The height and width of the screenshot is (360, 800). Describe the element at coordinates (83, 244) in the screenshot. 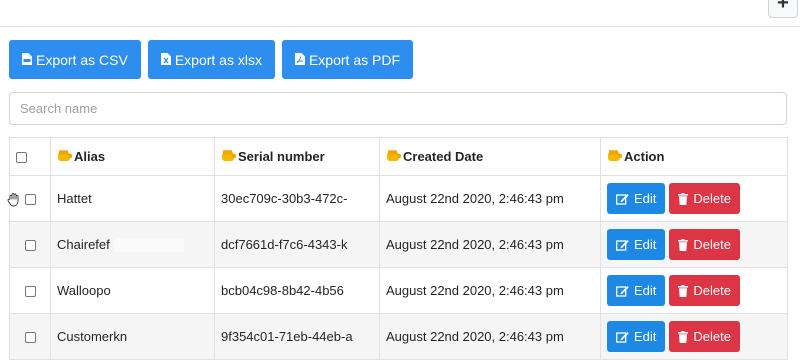

I see `alias-text: Chairefef` at that location.